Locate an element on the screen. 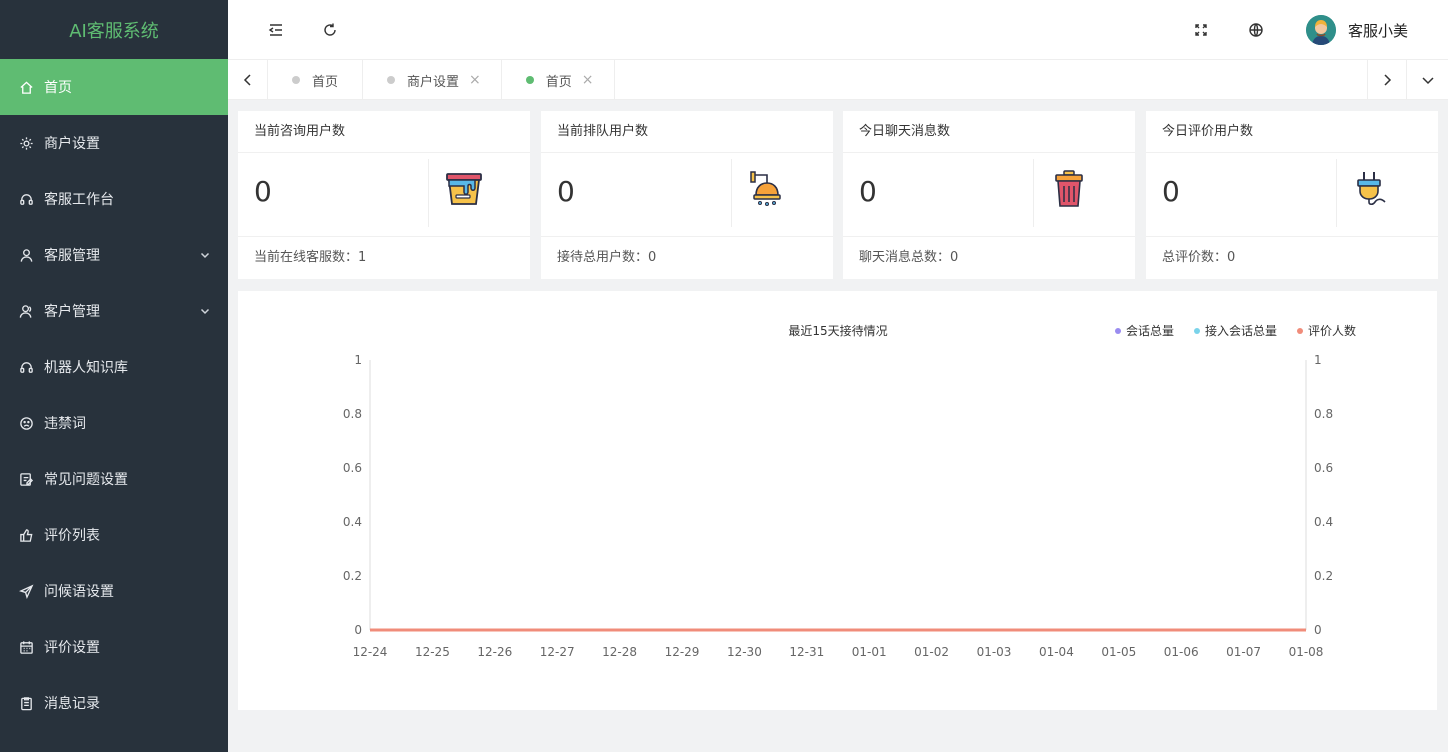 The image size is (1448, 752). x-tick-label: 12-31 is located at coordinates (806, 652).